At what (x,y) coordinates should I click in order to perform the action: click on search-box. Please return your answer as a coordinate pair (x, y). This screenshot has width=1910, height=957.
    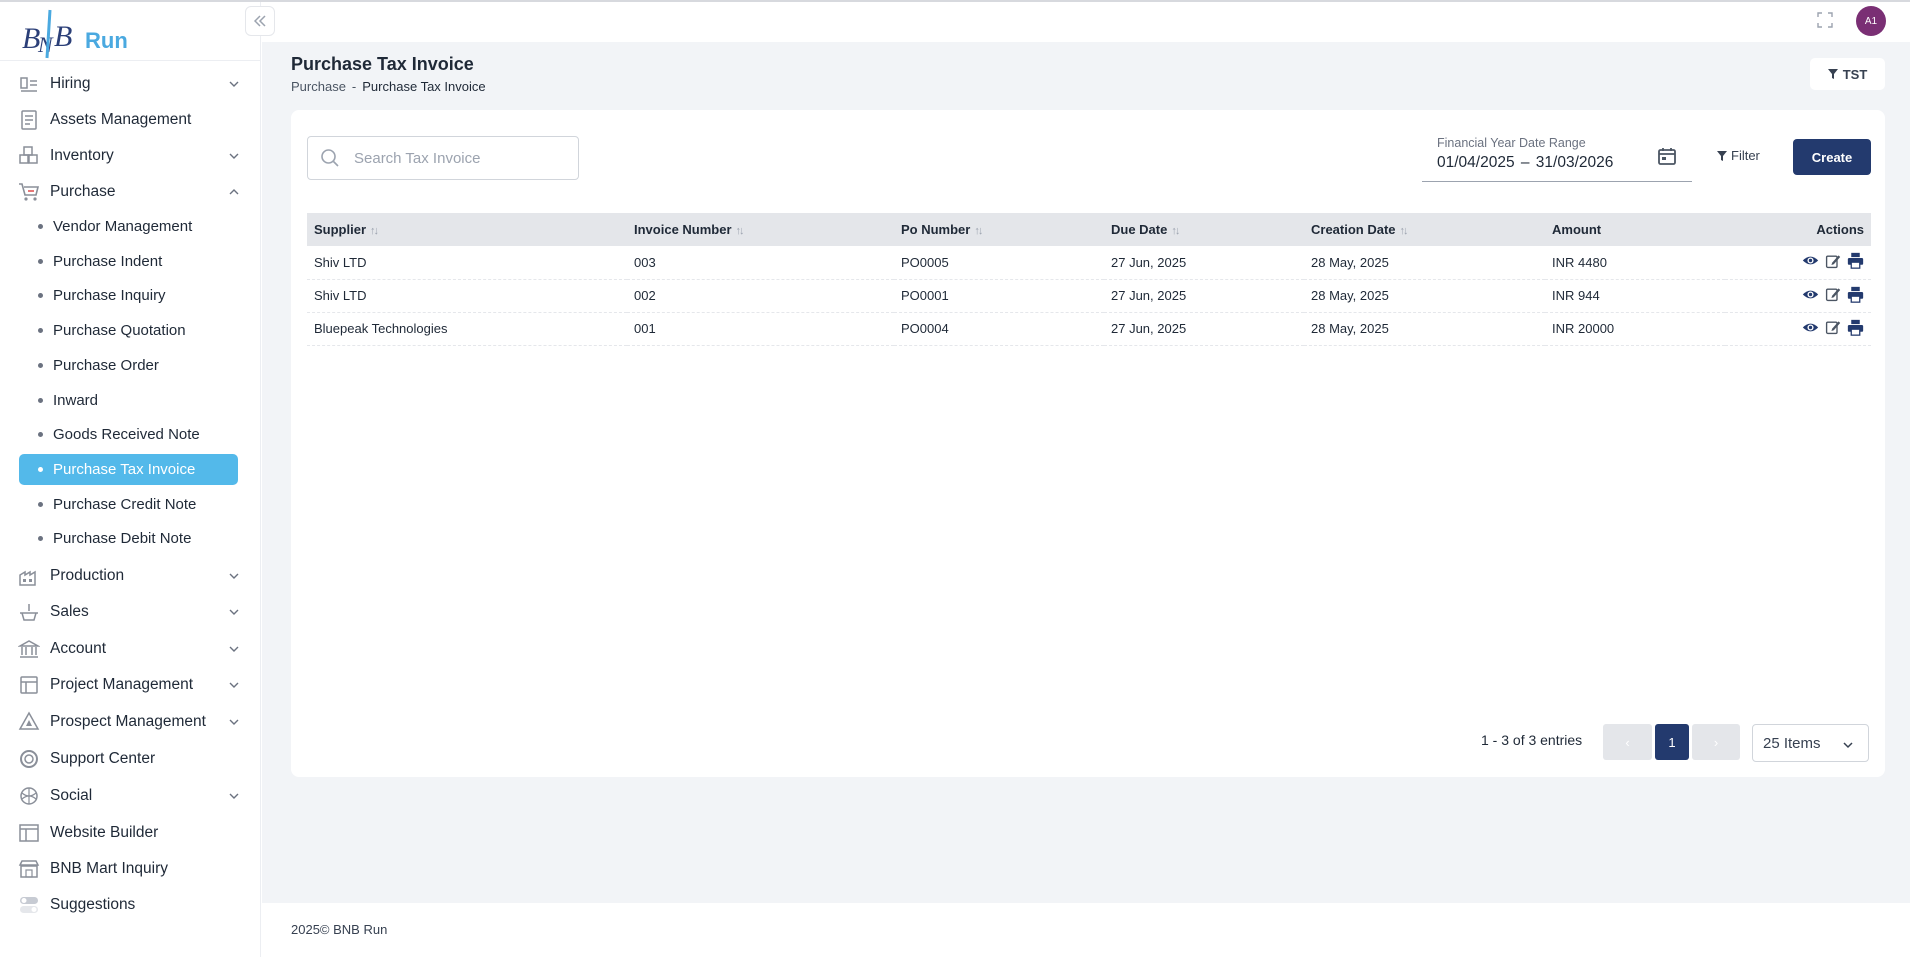
    Looking at the image, I should click on (443, 158).